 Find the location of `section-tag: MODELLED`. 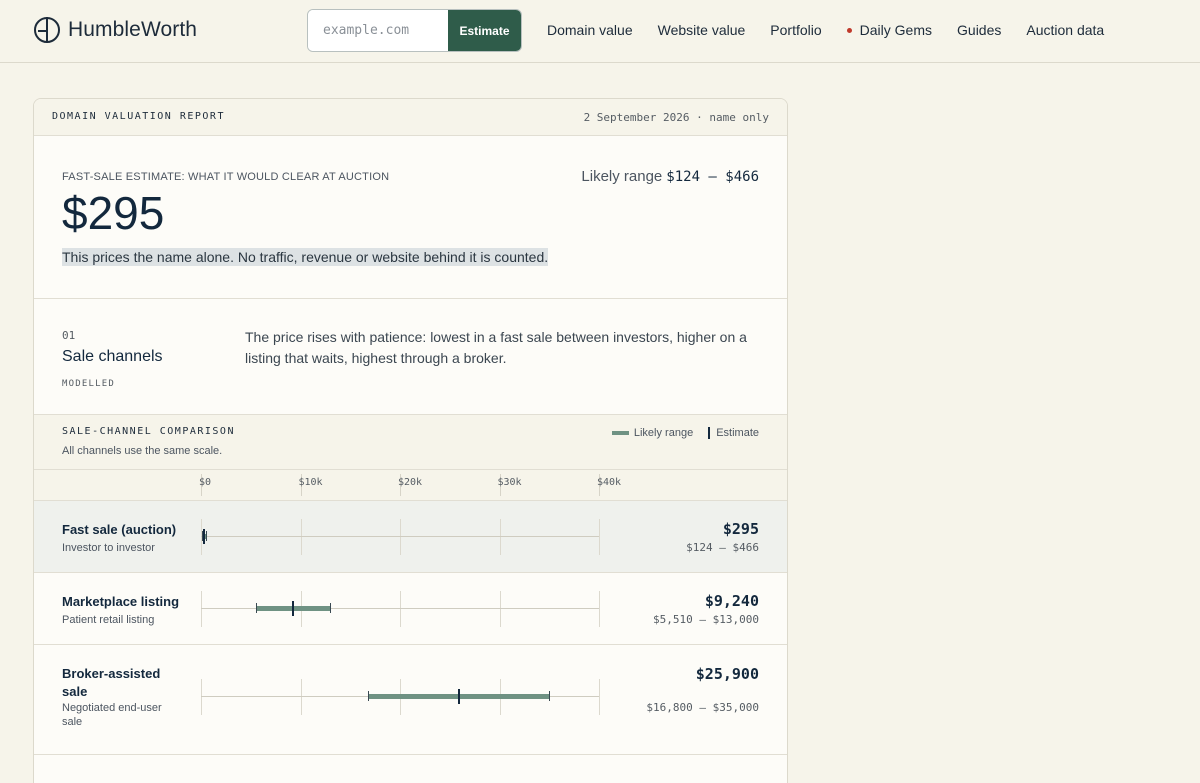

section-tag: MODELLED is located at coordinates (88, 384).